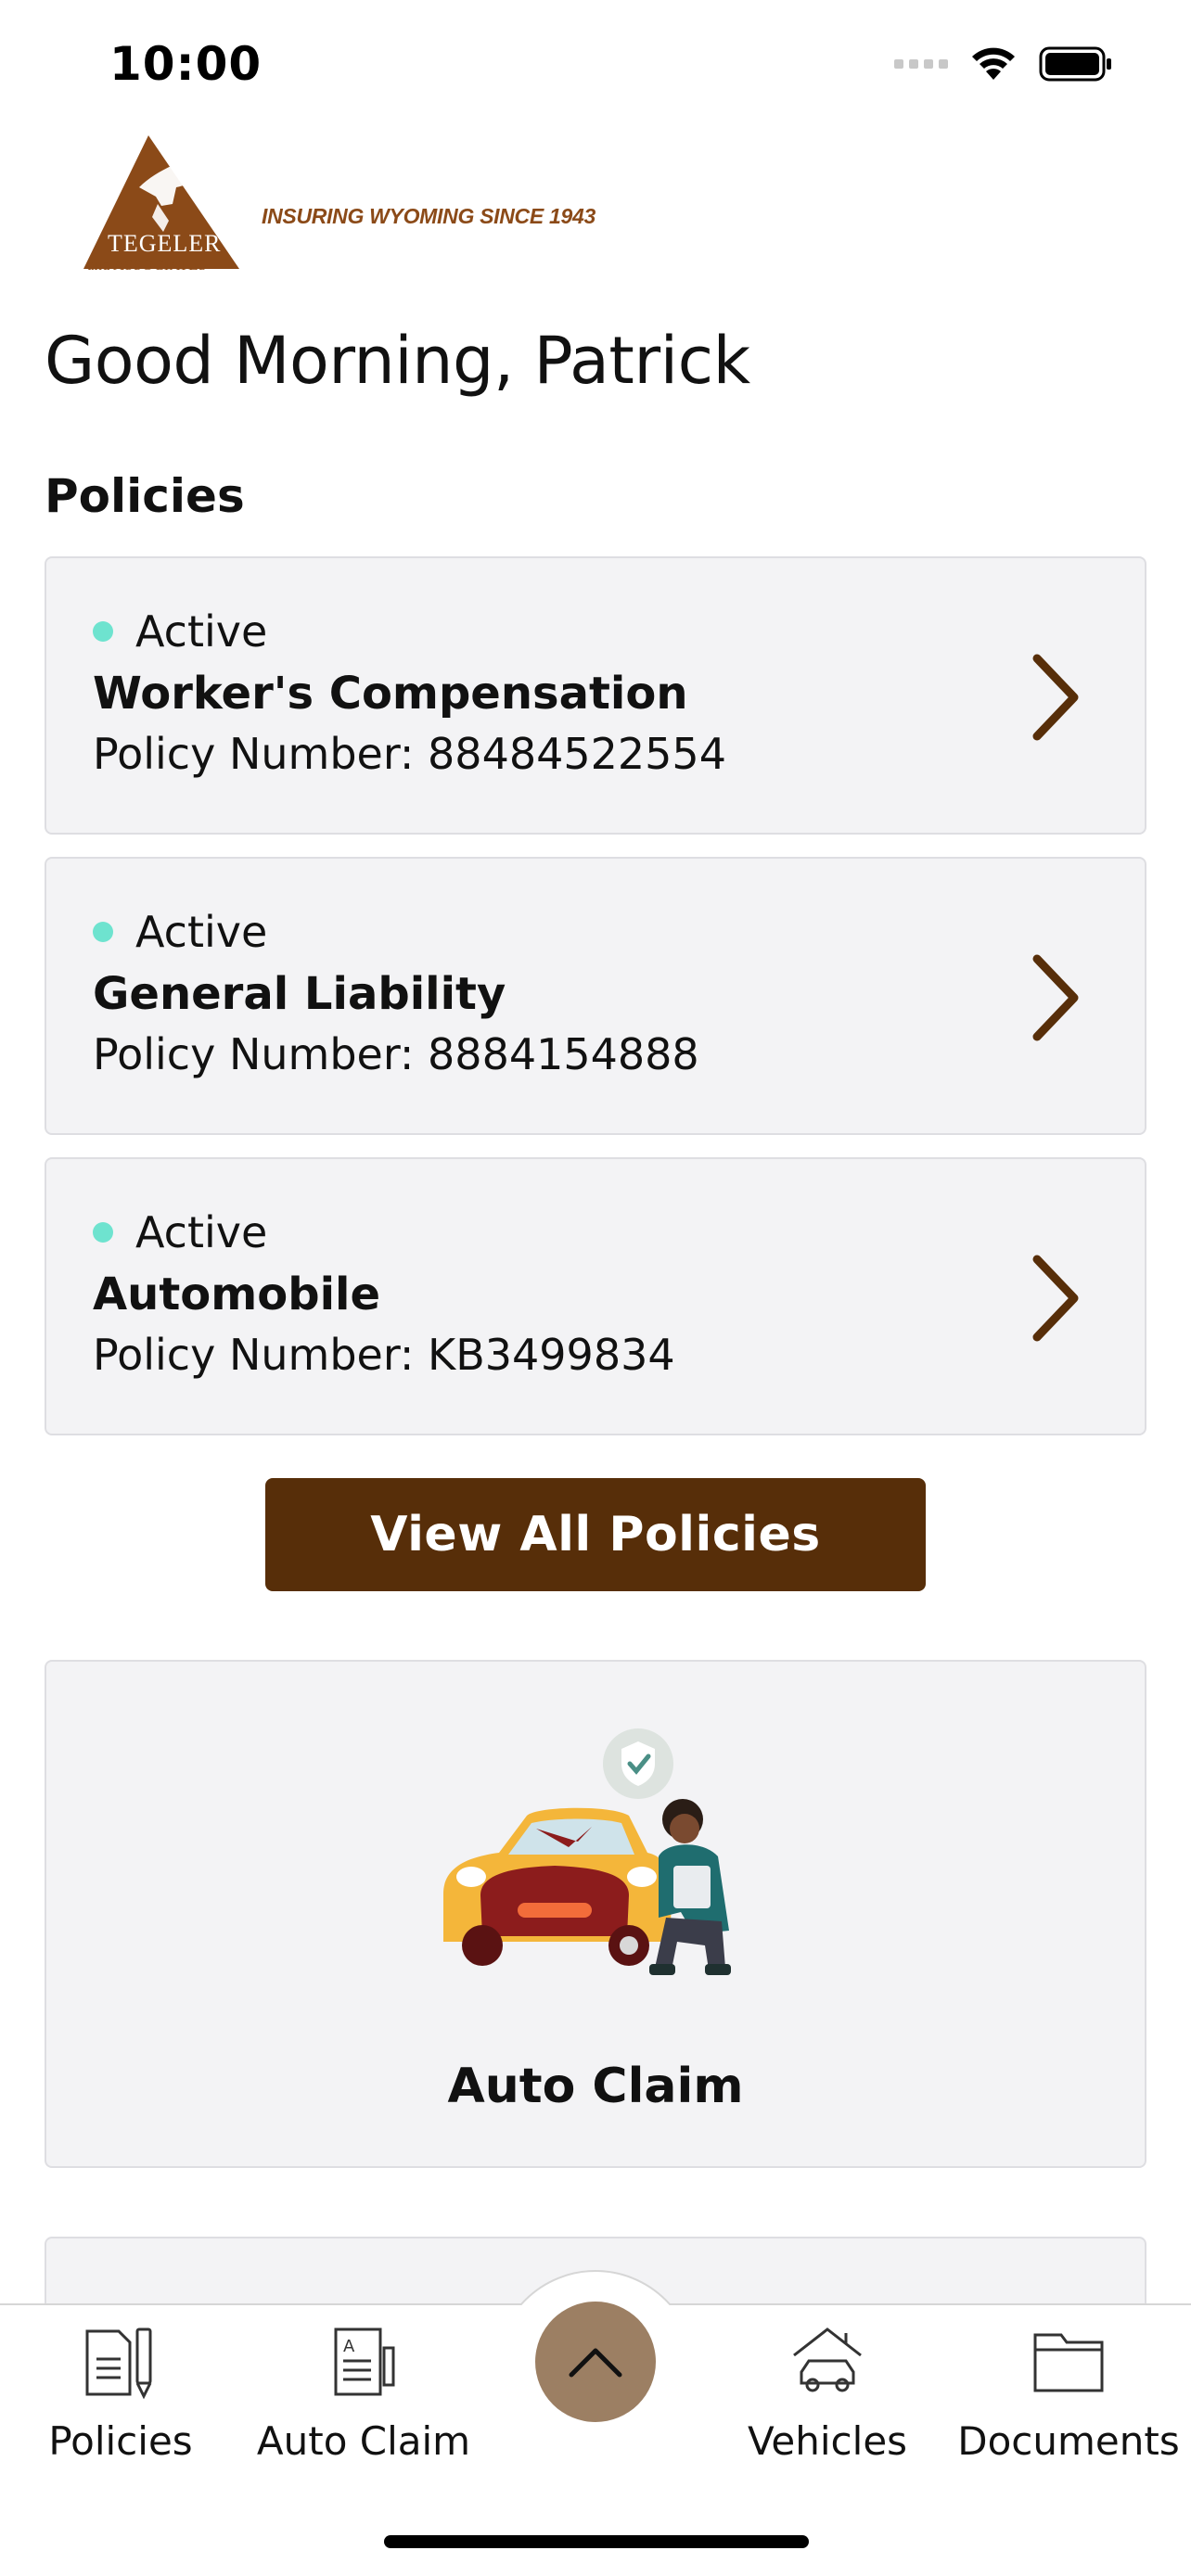  I want to click on tab-vehicles: Vehicles, so click(827, 2393).